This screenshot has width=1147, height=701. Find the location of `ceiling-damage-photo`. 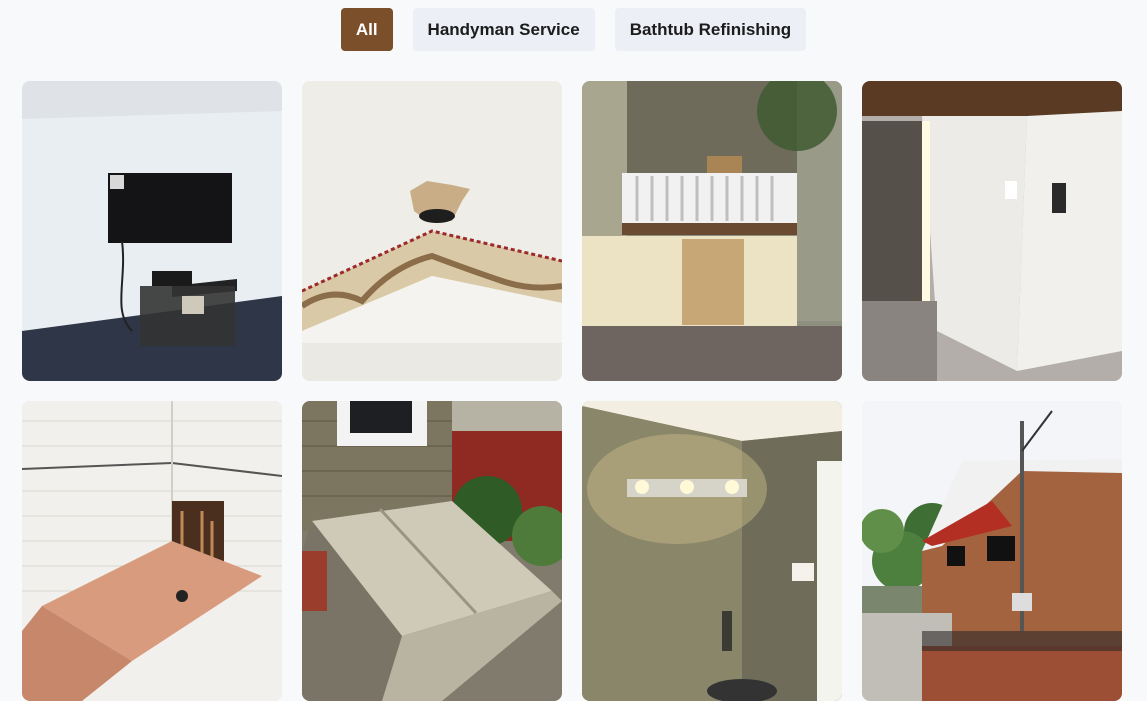

ceiling-damage-photo is located at coordinates (432, 231).